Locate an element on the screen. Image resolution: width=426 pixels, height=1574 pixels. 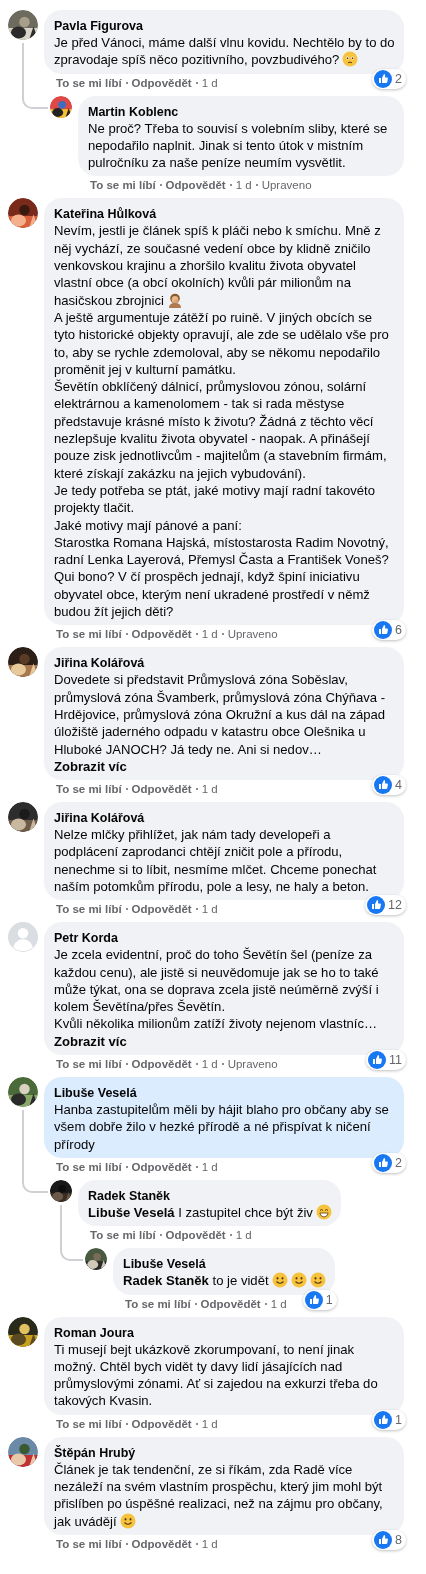
reaction-count: 11 is located at coordinates (395, 1061).